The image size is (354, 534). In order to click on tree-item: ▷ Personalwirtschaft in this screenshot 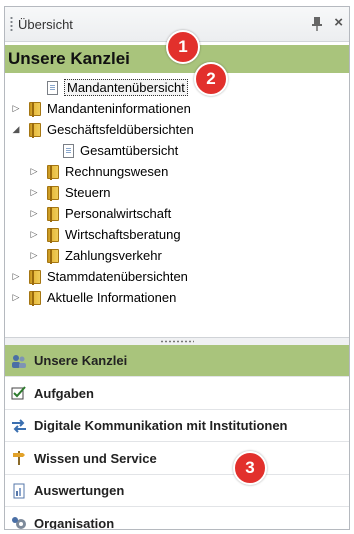, I will do `click(100, 213)`.